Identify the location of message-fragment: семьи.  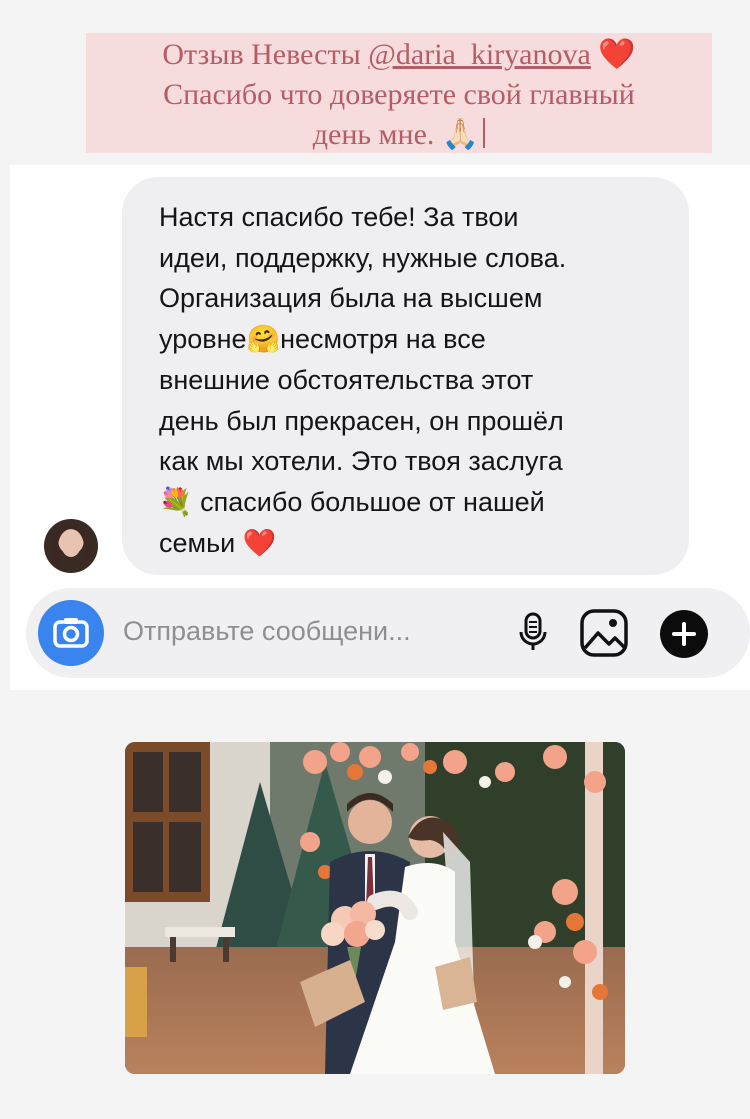
(197, 543).